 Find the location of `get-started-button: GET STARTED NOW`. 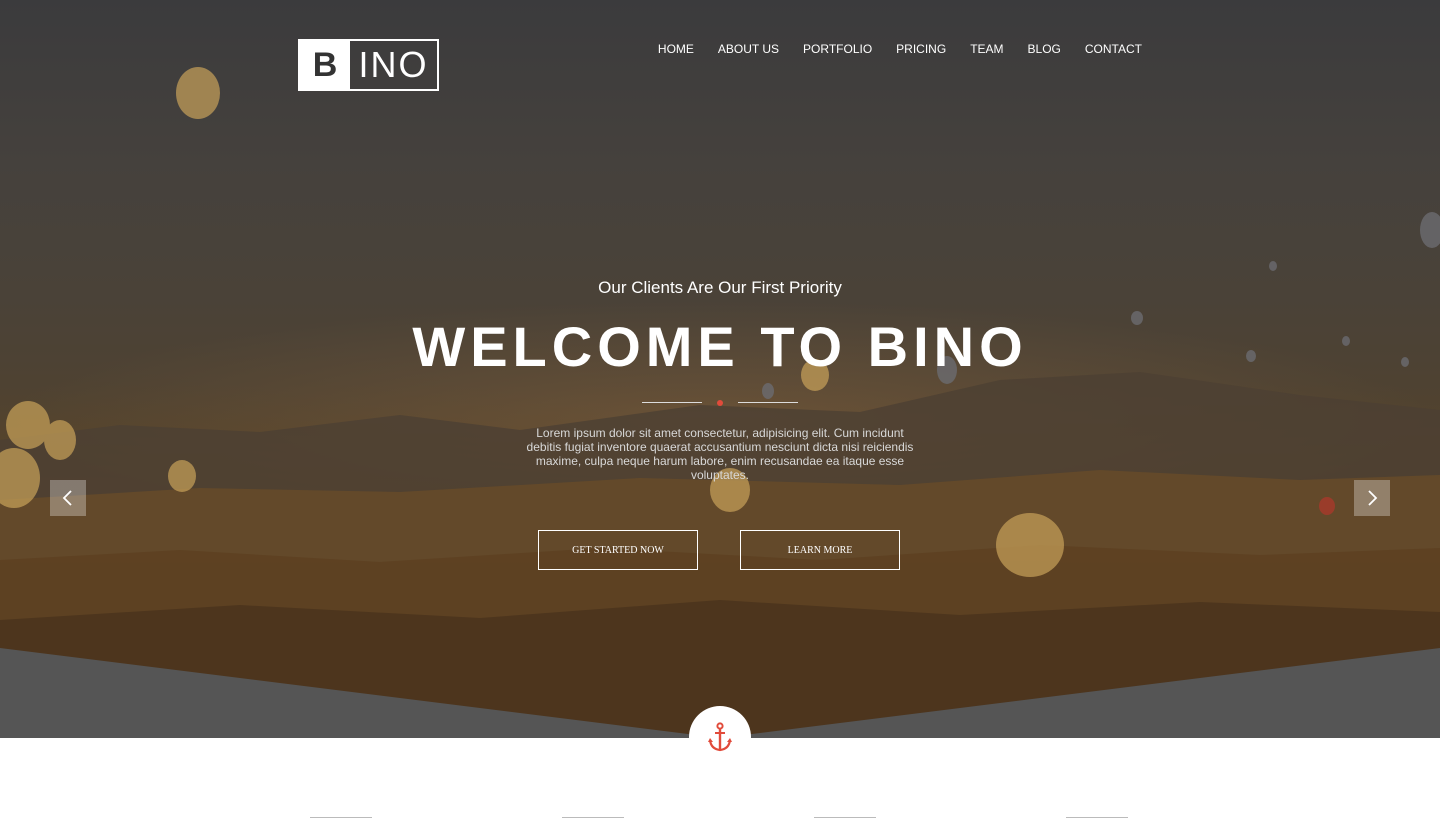

get-started-button: GET STARTED NOW is located at coordinates (618, 550).